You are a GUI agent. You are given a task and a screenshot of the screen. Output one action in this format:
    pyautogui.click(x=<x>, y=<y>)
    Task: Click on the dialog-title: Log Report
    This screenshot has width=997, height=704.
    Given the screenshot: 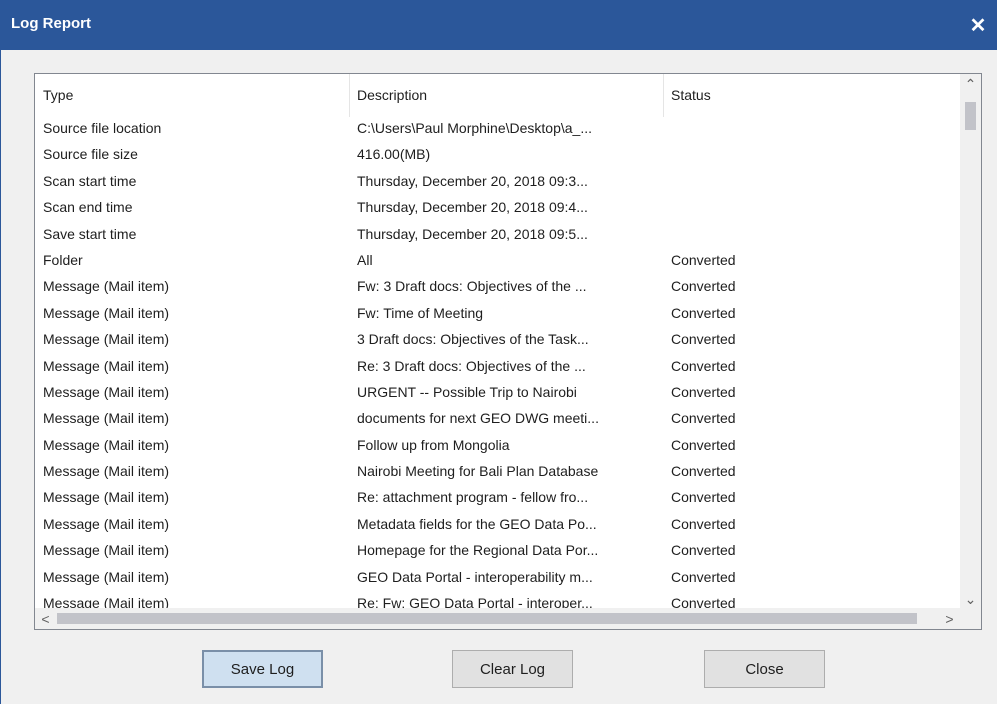 What is the action you would take?
    pyautogui.click(x=51, y=23)
    